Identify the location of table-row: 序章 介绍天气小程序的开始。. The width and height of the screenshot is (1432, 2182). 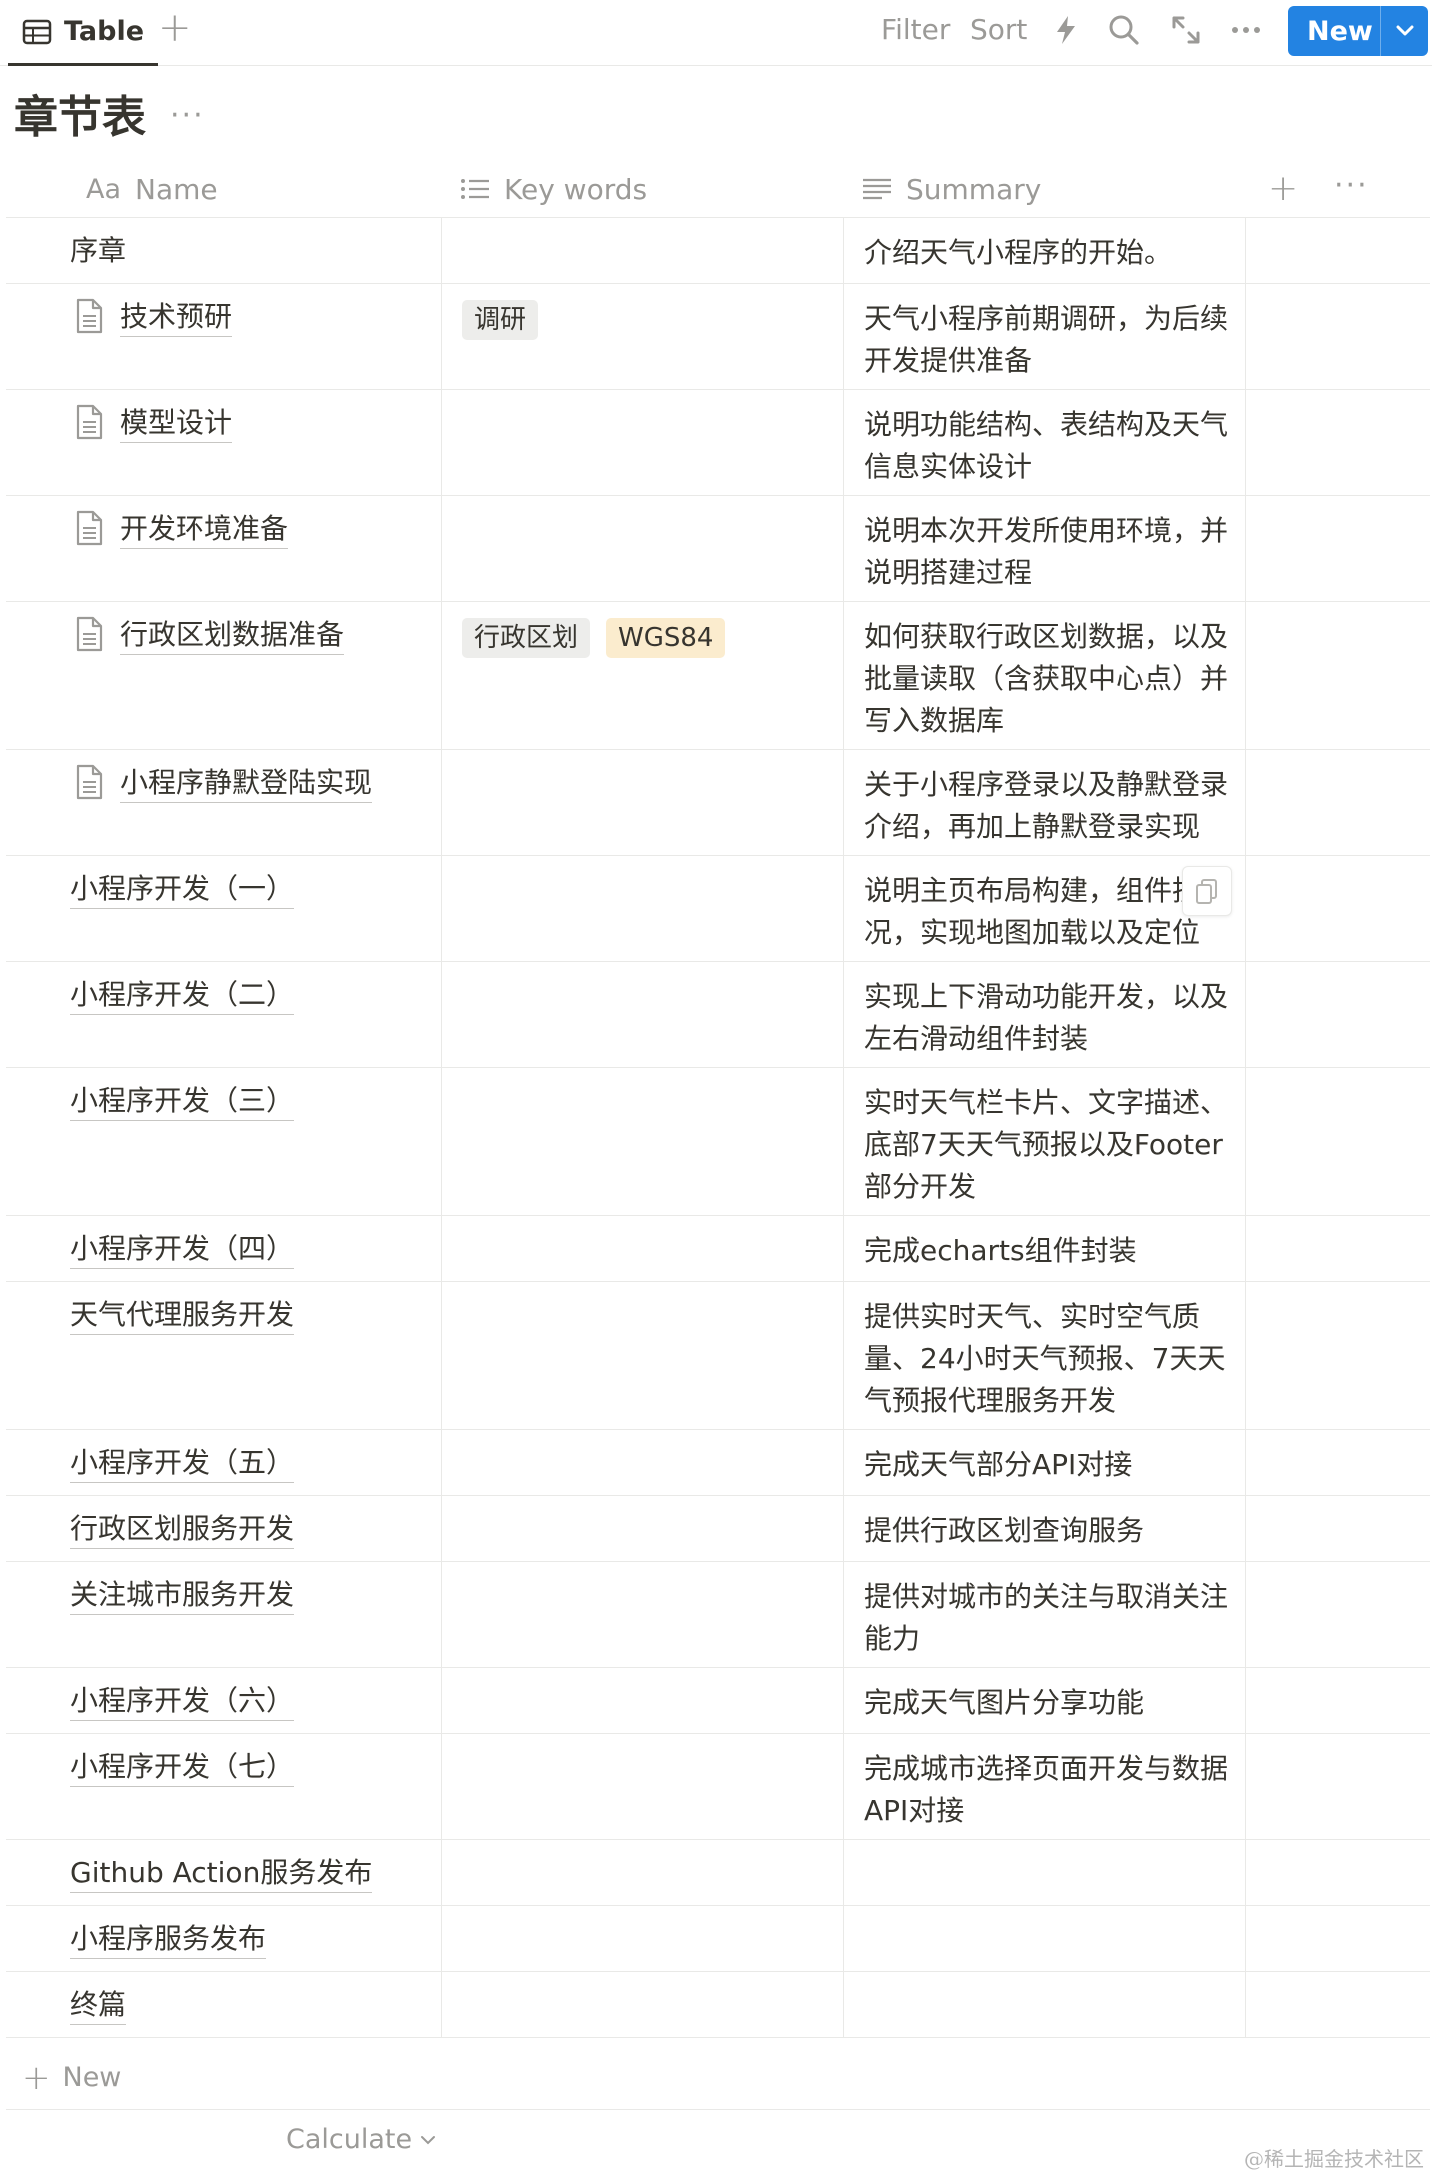
(718, 251).